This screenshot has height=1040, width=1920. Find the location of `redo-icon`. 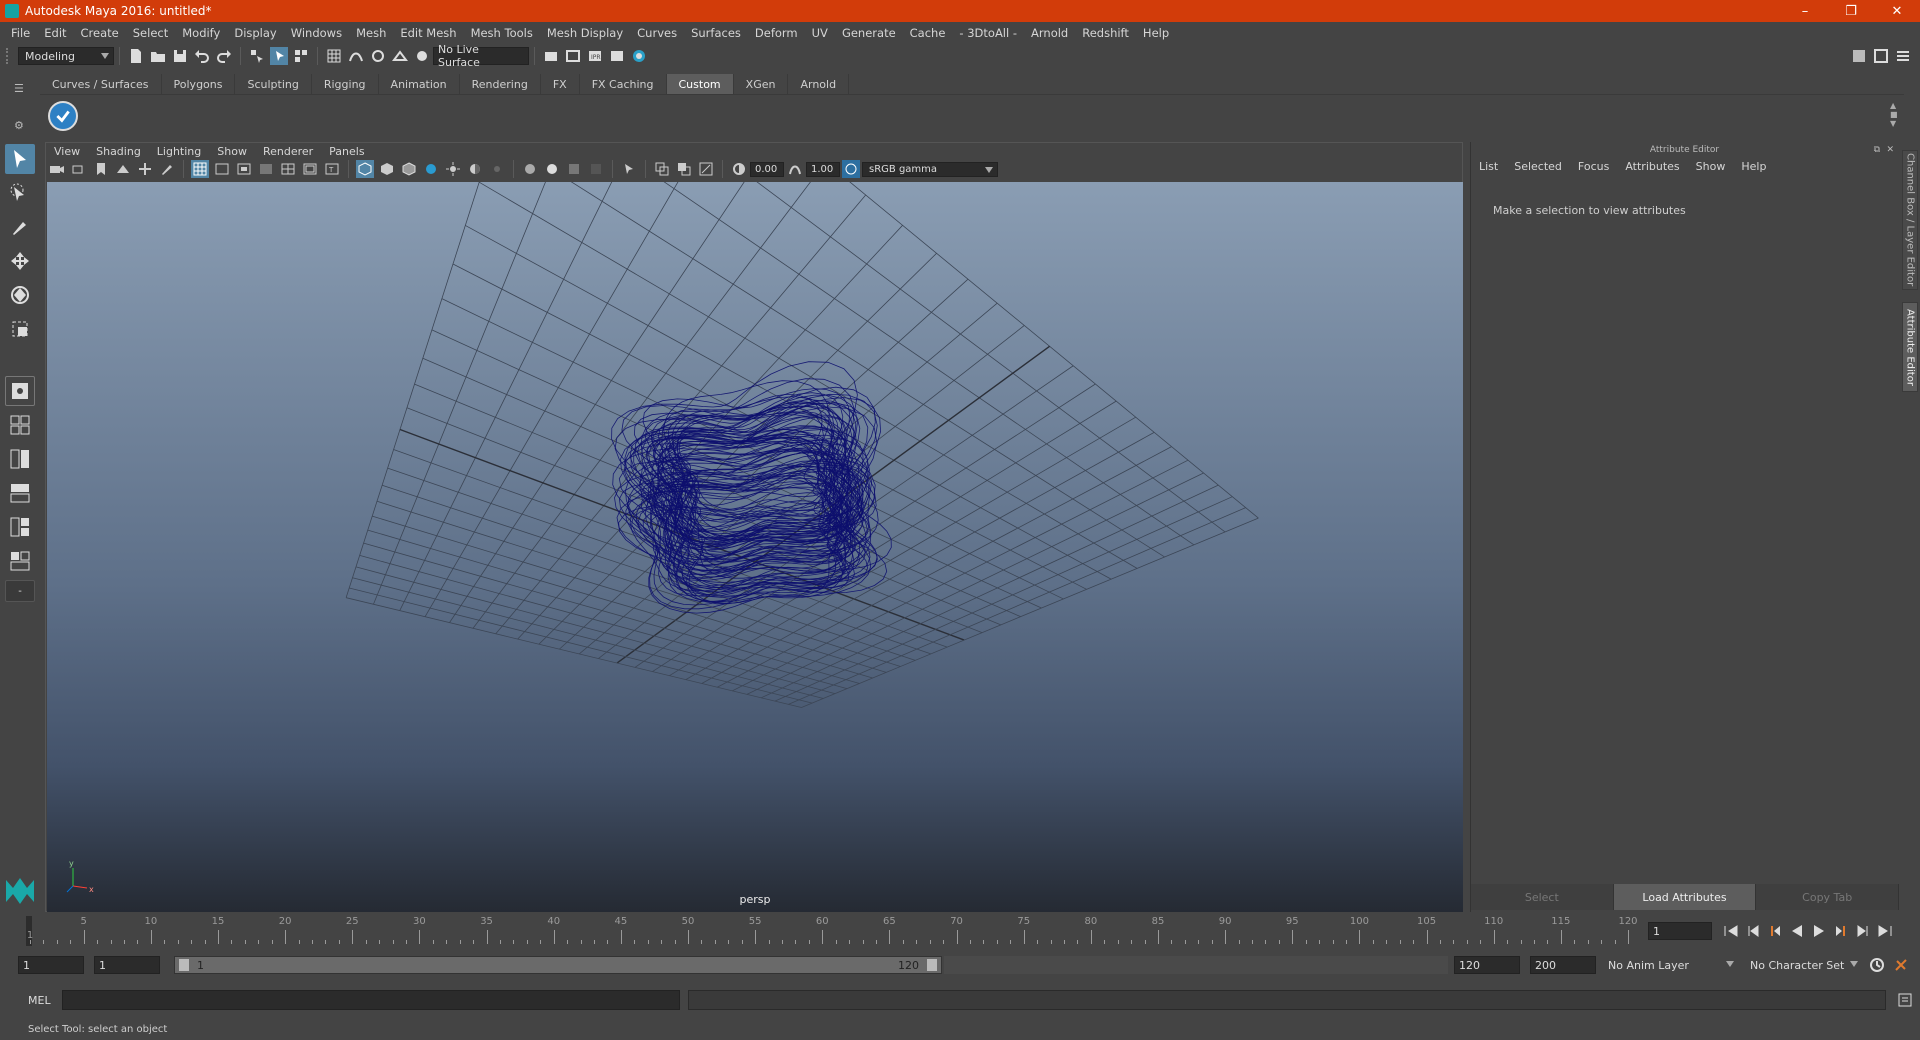

redo-icon is located at coordinates (224, 56).